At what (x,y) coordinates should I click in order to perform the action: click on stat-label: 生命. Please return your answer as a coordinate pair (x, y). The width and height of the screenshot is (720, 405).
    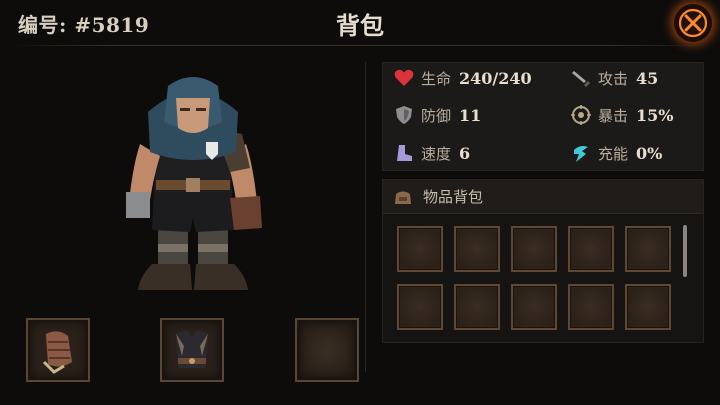
    Looking at the image, I should click on (436, 78).